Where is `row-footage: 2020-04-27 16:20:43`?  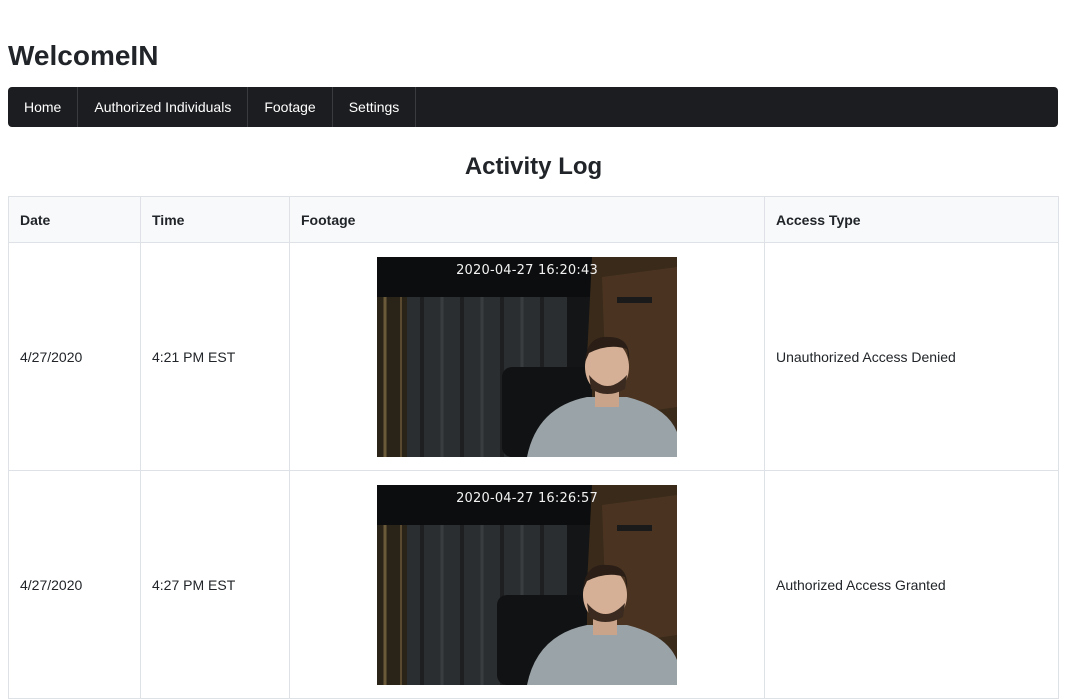
row-footage: 2020-04-27 16:20:43 is located at coordinates (527, 356).